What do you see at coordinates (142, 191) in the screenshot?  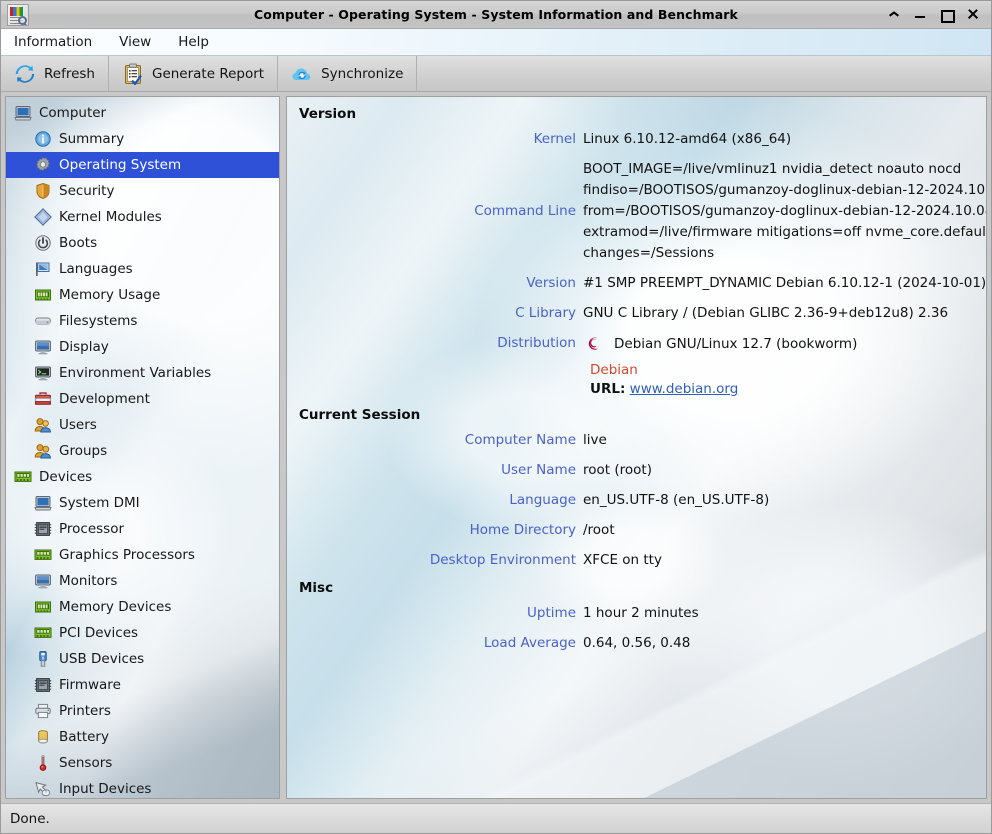 I see `sidebar-item-security: Security` at bounding box center [142, 191].